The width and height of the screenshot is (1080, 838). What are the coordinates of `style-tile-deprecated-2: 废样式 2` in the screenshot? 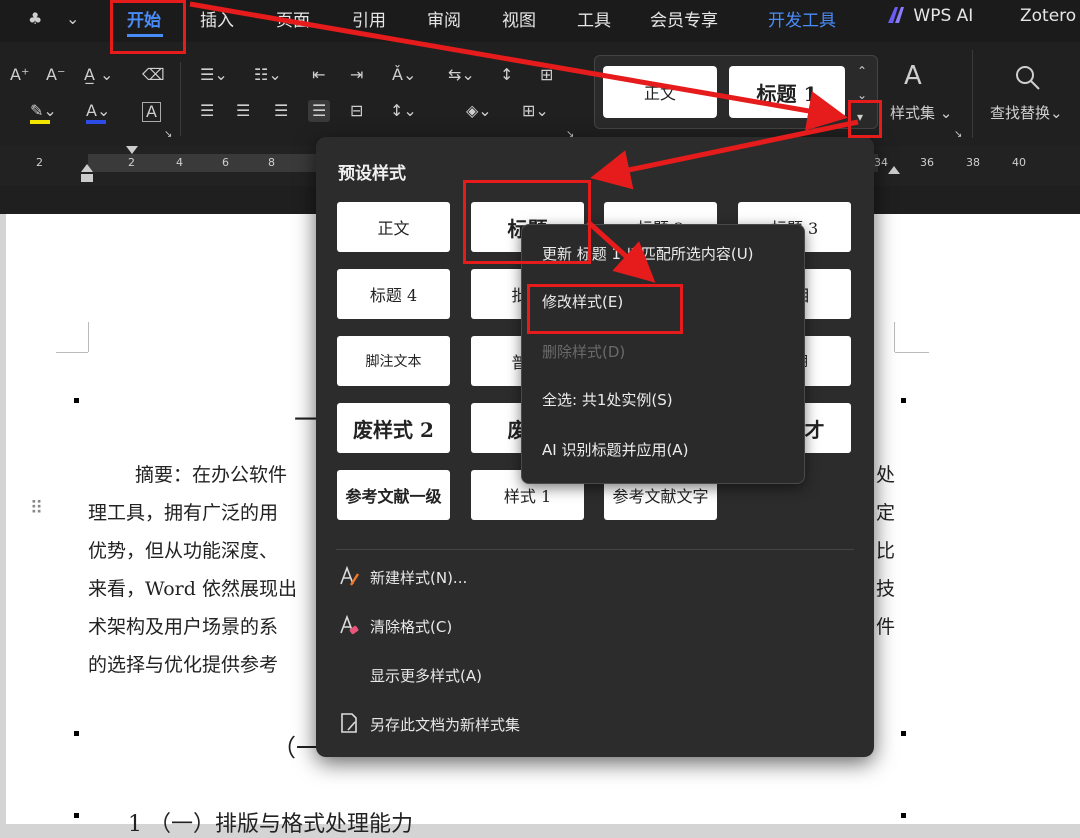 It's located at (393, 428).